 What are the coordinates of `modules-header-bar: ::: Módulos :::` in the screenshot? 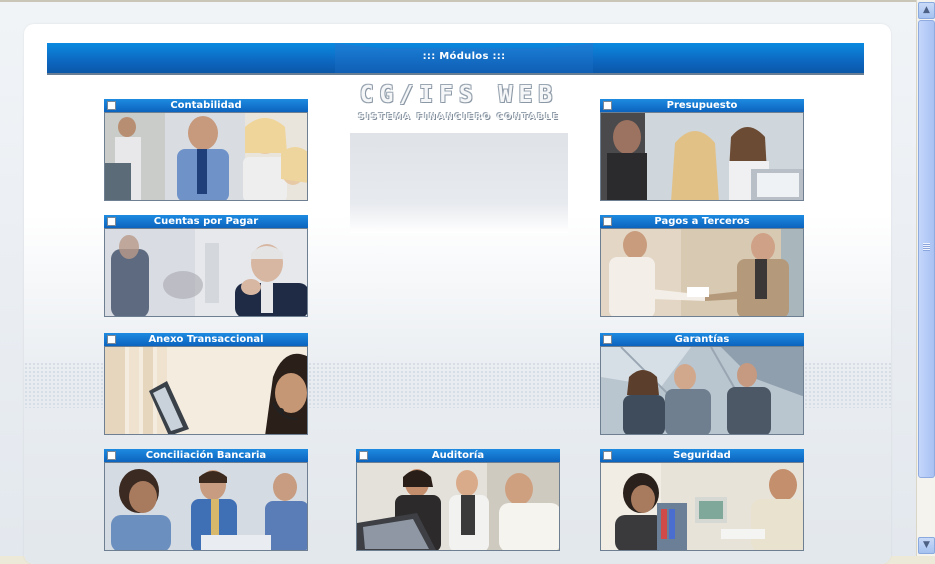 It's located at (455, 59).